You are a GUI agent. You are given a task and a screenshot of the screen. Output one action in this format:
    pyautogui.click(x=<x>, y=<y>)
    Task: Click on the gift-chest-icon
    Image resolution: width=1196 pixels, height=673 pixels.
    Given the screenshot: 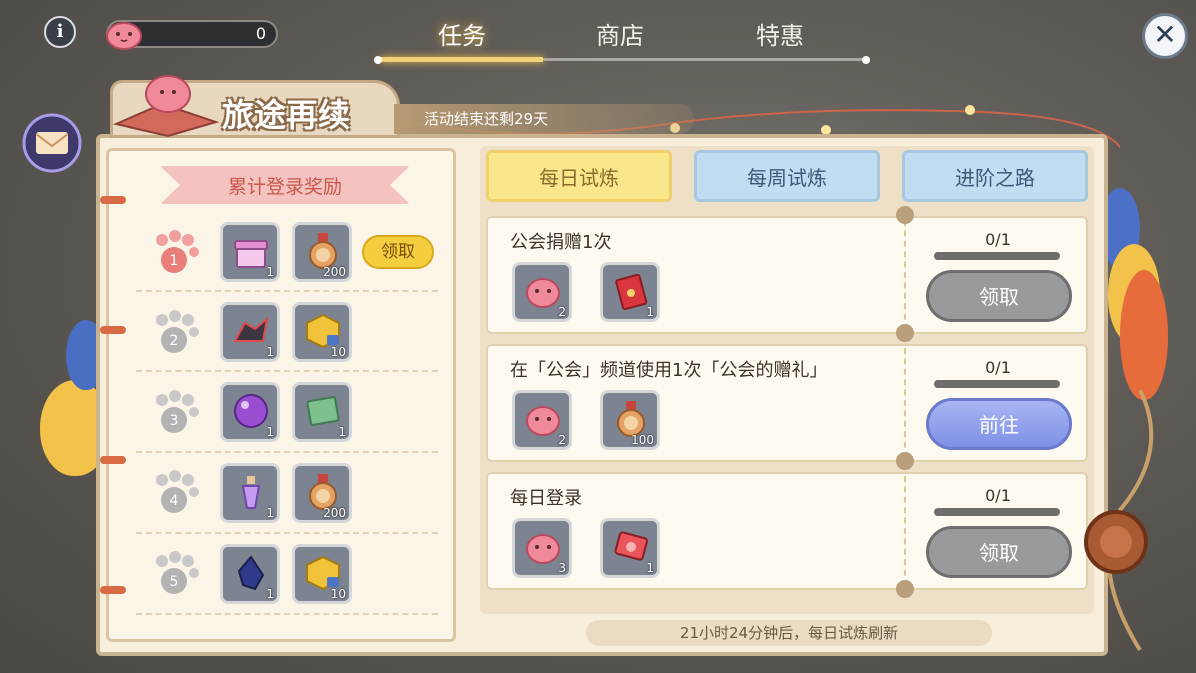 What is the action you would take?
    pyautogui.click(x=251, y=254)
    